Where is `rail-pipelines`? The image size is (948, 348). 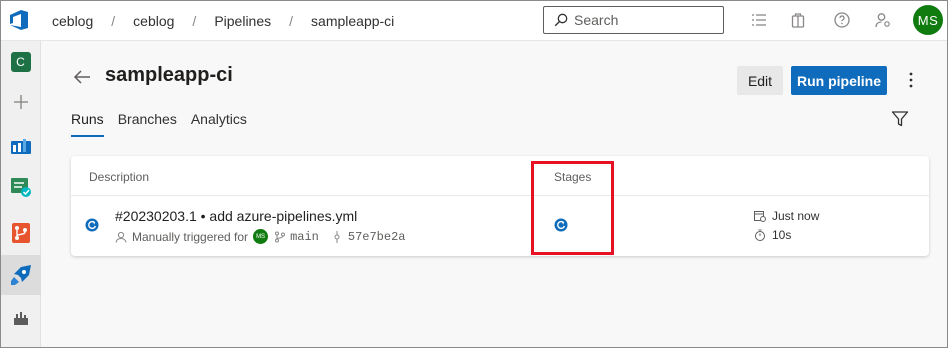
rail-pipelines is located at coordinates (20, 275).